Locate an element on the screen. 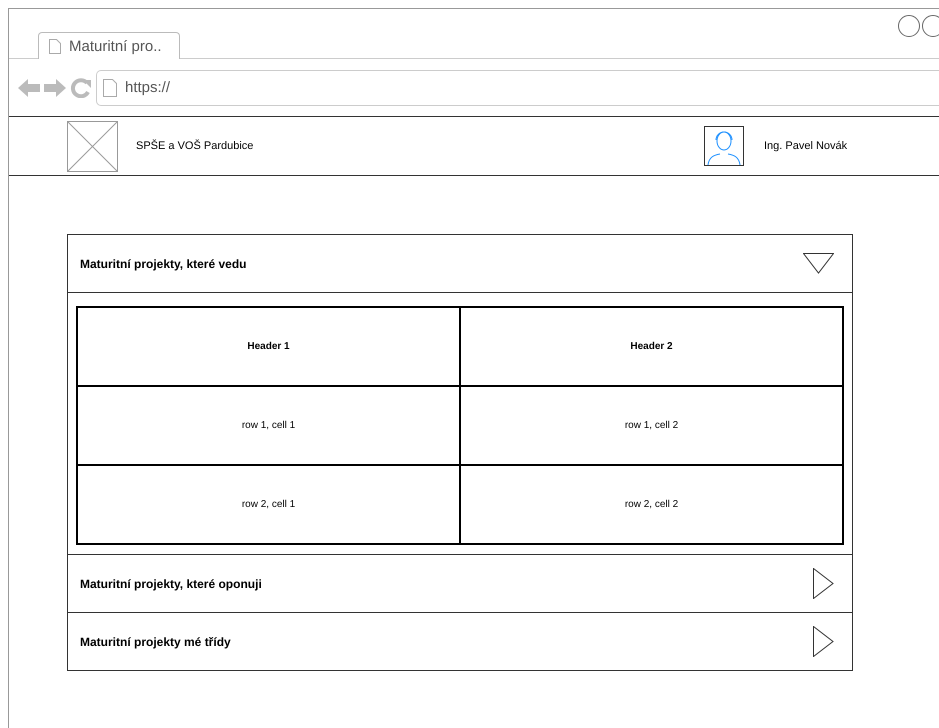 This screenshot has width=939, height=728. user-name: Ing. Pavel Novák is located at coordinates (806, 146).